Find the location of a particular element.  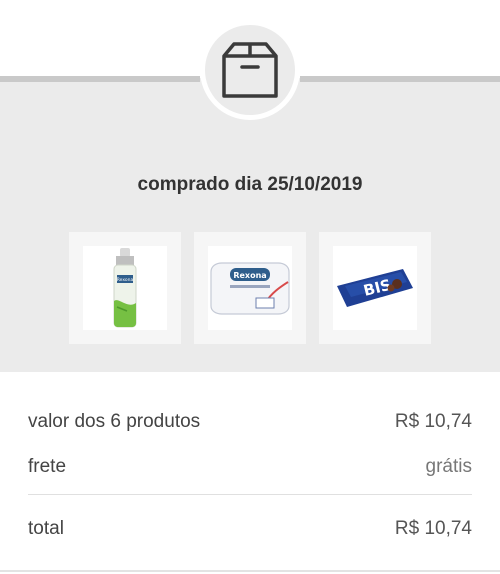

total-value: R$ 10,74 is located at coordinates (433, 528).